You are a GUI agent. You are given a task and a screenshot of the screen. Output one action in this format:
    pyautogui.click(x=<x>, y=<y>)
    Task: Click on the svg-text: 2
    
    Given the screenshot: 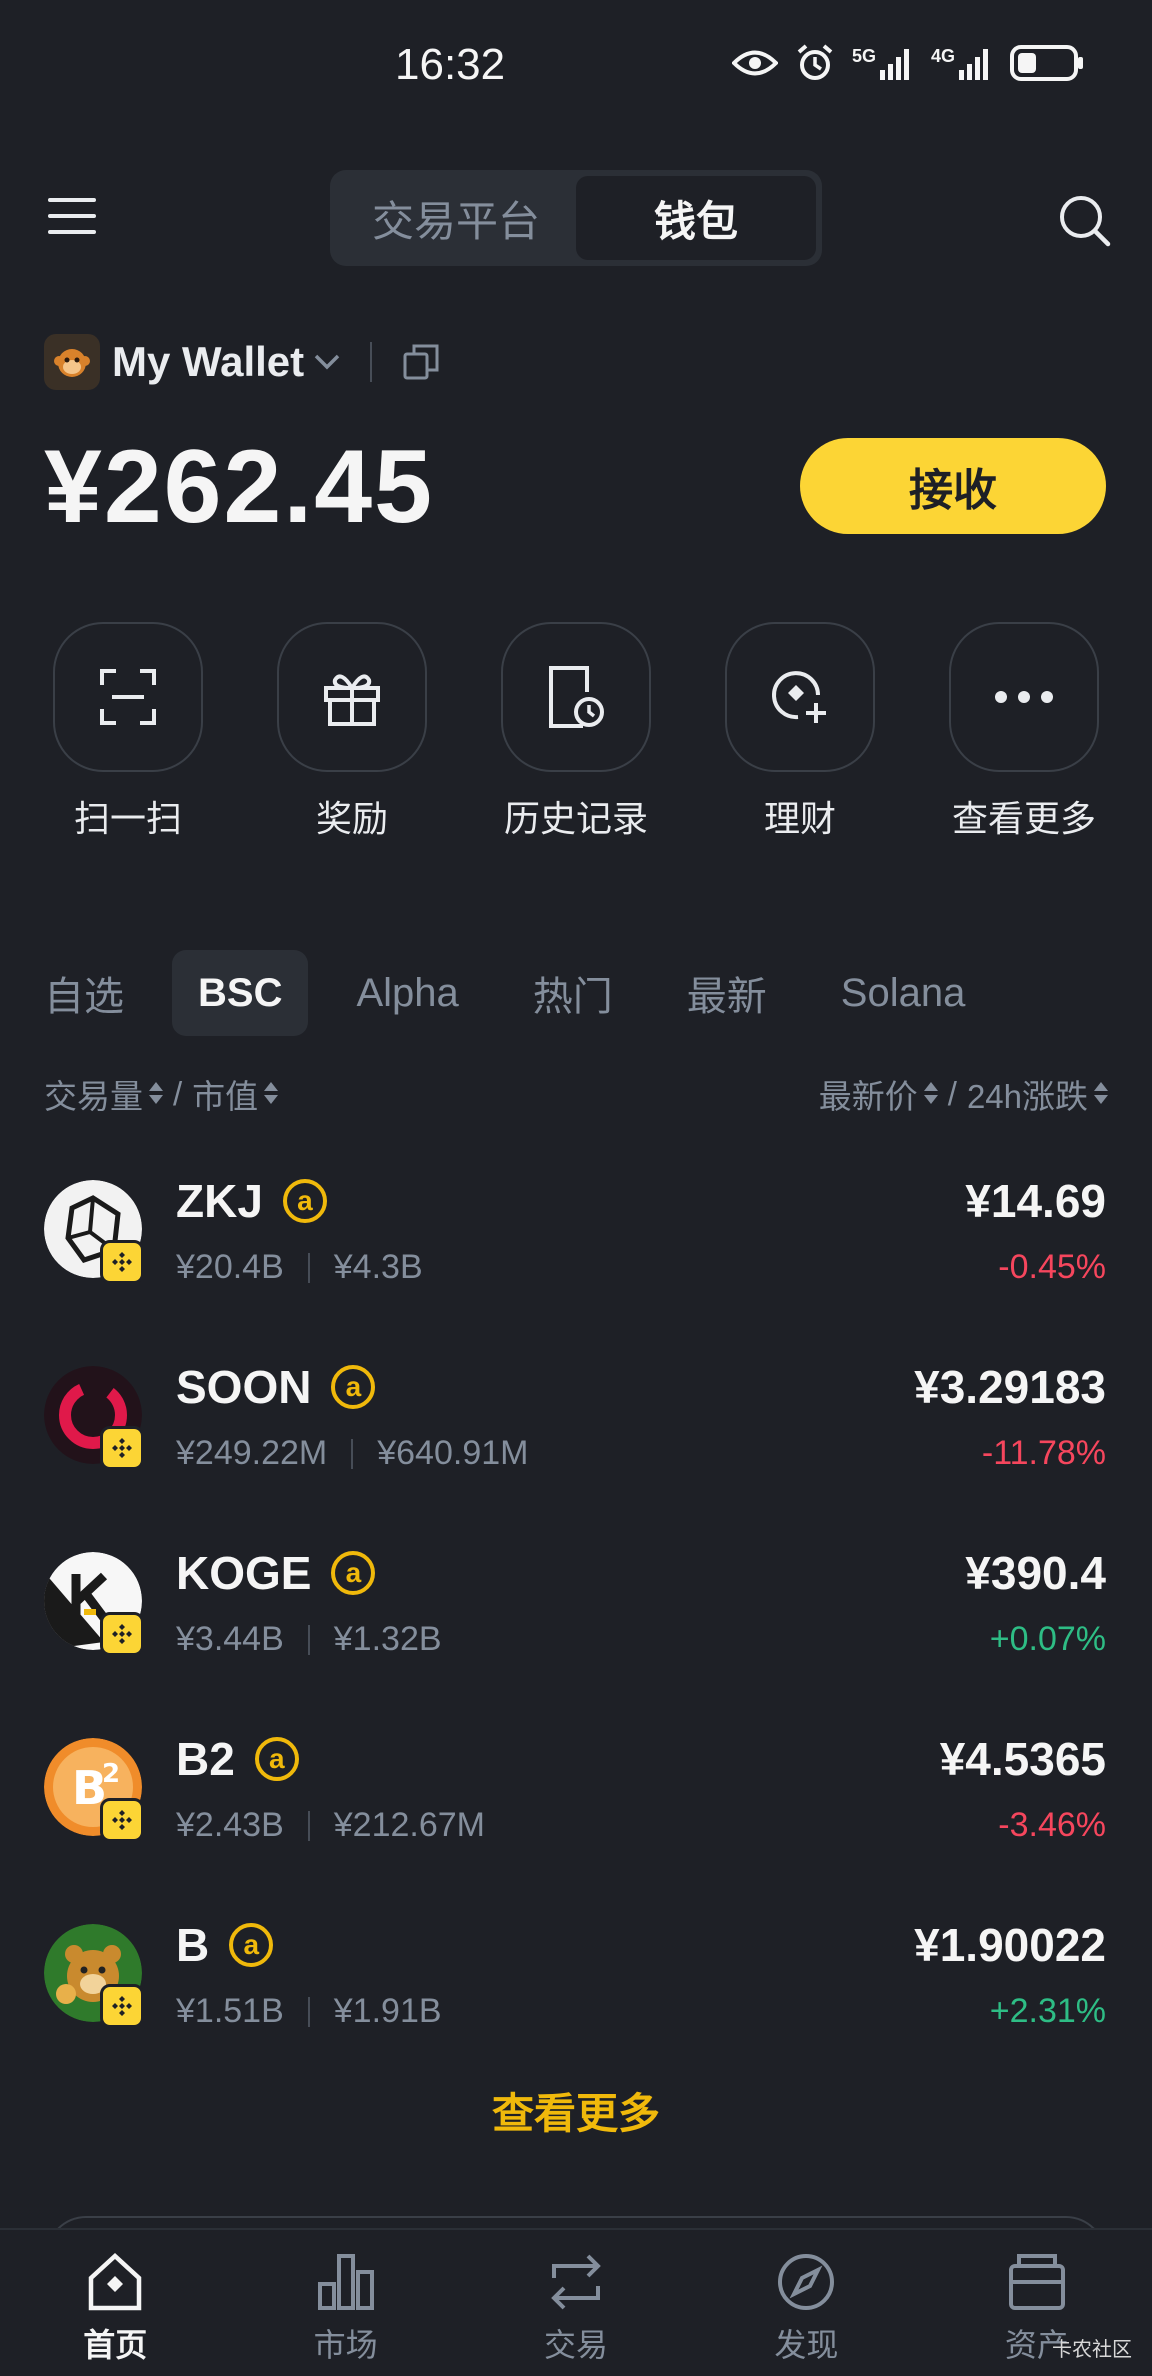 What is the action you would take?
    pyautogui.click(x=111, y=1774)
    